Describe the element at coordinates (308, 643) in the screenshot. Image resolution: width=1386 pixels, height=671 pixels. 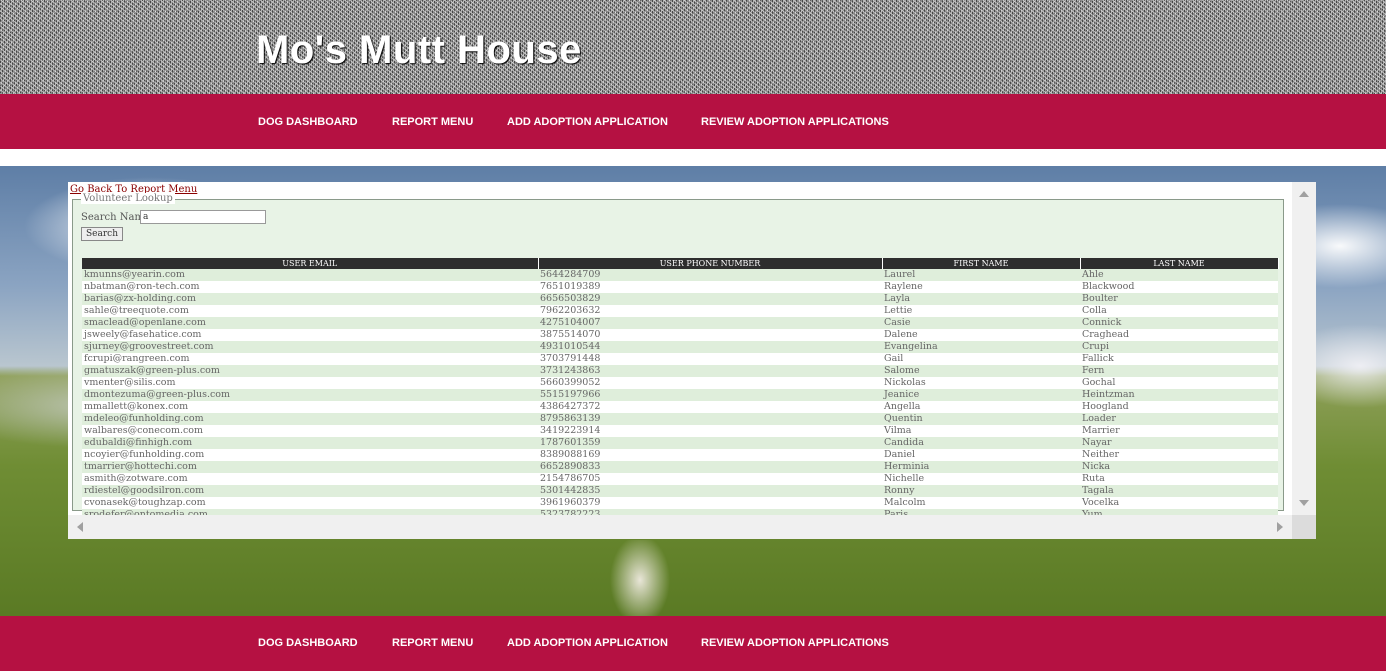
I see `footer-nav-dog-dashboard: DOG DASHBOARD` at that location.